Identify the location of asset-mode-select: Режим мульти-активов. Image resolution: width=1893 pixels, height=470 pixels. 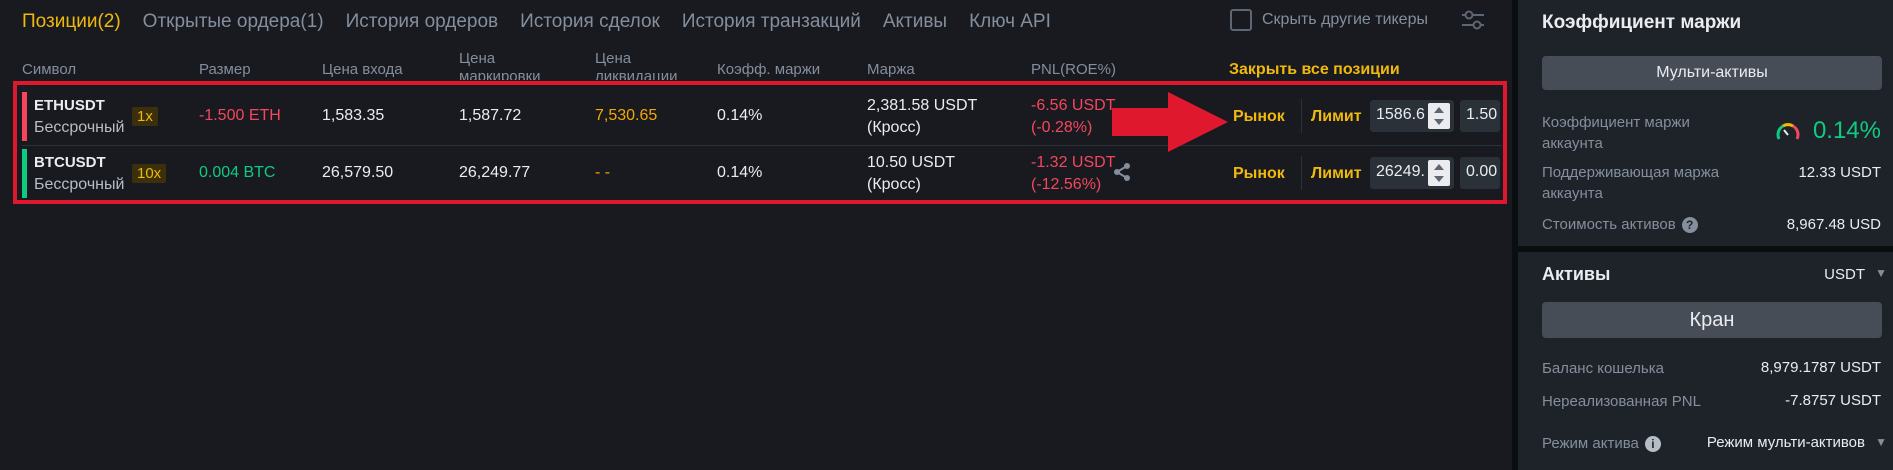
(1786, 442).